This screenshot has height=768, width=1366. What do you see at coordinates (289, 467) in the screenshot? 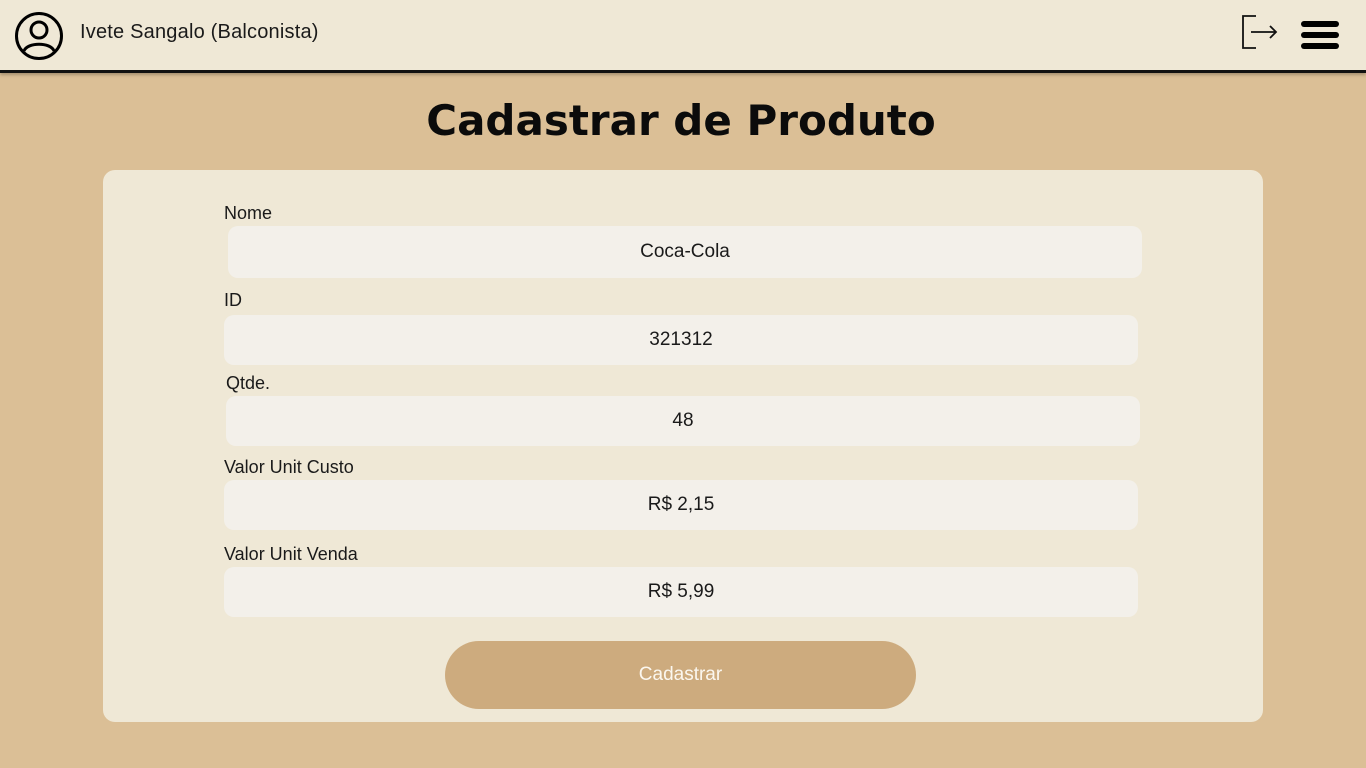
I see `unit-cost-label: Valor Unit Custo` at bounding box center [289, 467].